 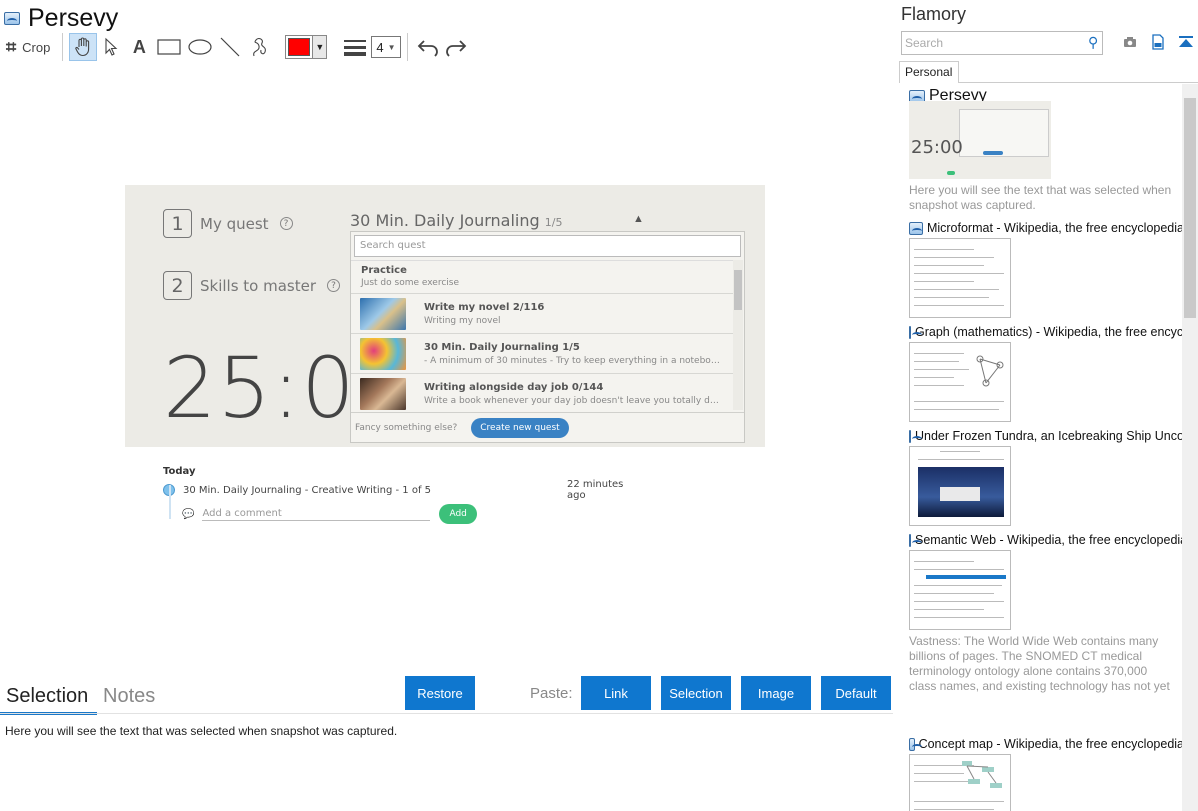 I want to click on line-width-control: 4 ▼, so click(x=372, y=47).